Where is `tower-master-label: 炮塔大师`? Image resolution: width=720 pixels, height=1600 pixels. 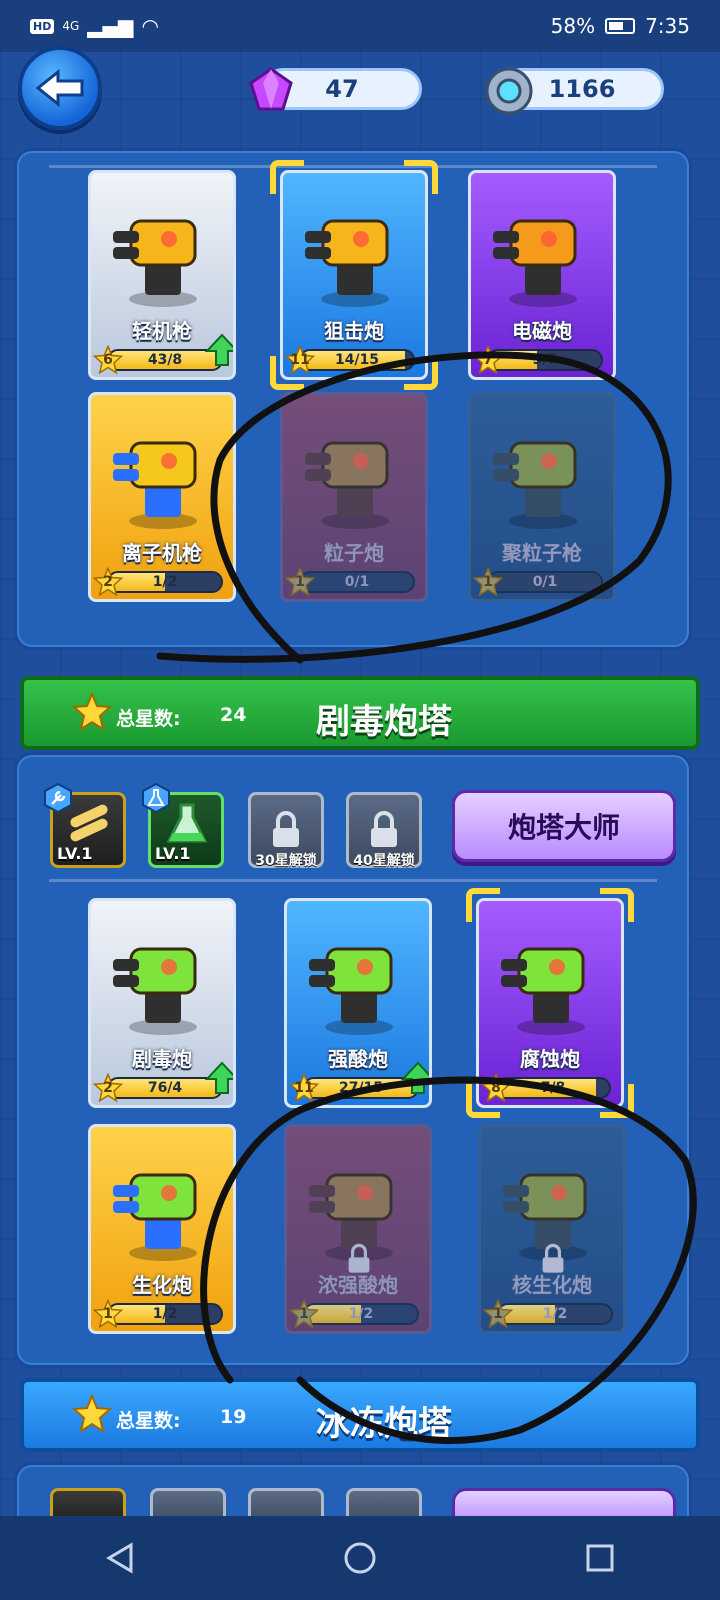 tower-master-label: 炮塔大师 is located at coordinates (563, 827).